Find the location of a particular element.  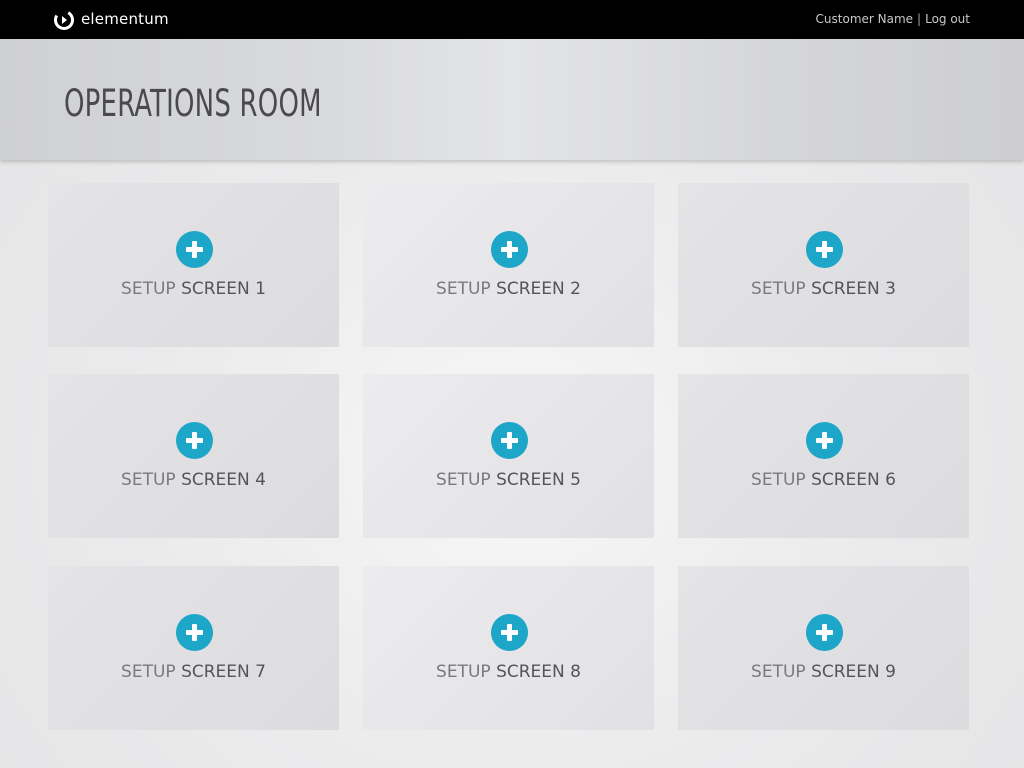

setup-screen-tile-7: SETUP SCREEN 7 is located at coordinates (193, 648).